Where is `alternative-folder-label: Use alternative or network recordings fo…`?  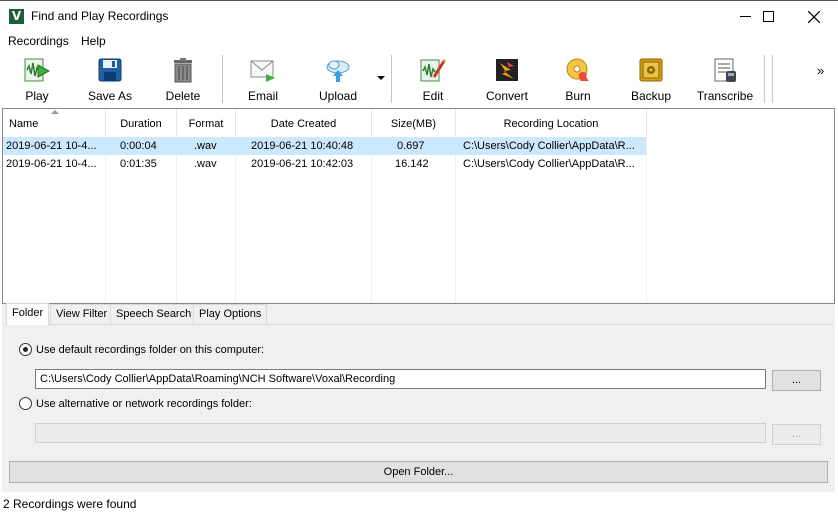
alternative-folder-label: Use alternative or network recordings fo… is located at coordinates (144, 403).